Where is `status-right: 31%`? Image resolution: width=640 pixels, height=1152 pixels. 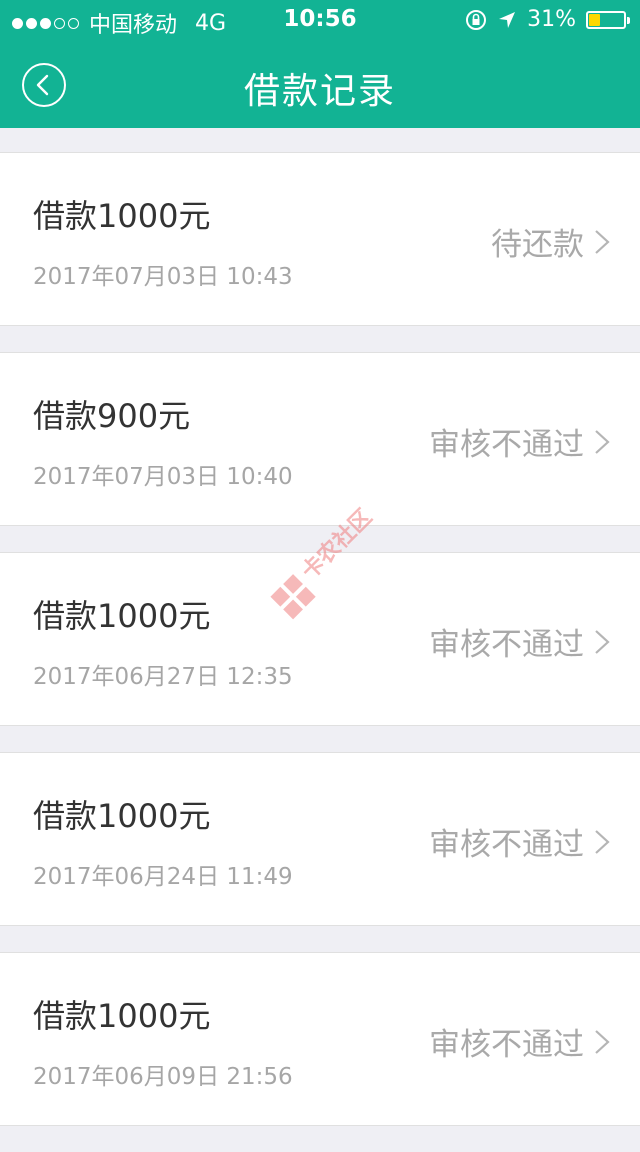 status-right: 31% is located at coordinates (547, 19).